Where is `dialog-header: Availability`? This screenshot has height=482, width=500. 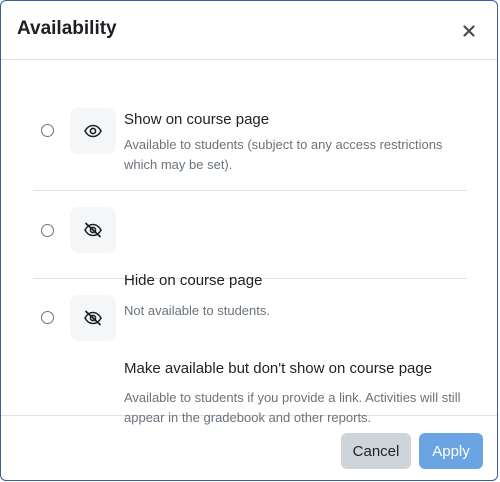 dialog-header: Availability is located at coordinates (249, 30).